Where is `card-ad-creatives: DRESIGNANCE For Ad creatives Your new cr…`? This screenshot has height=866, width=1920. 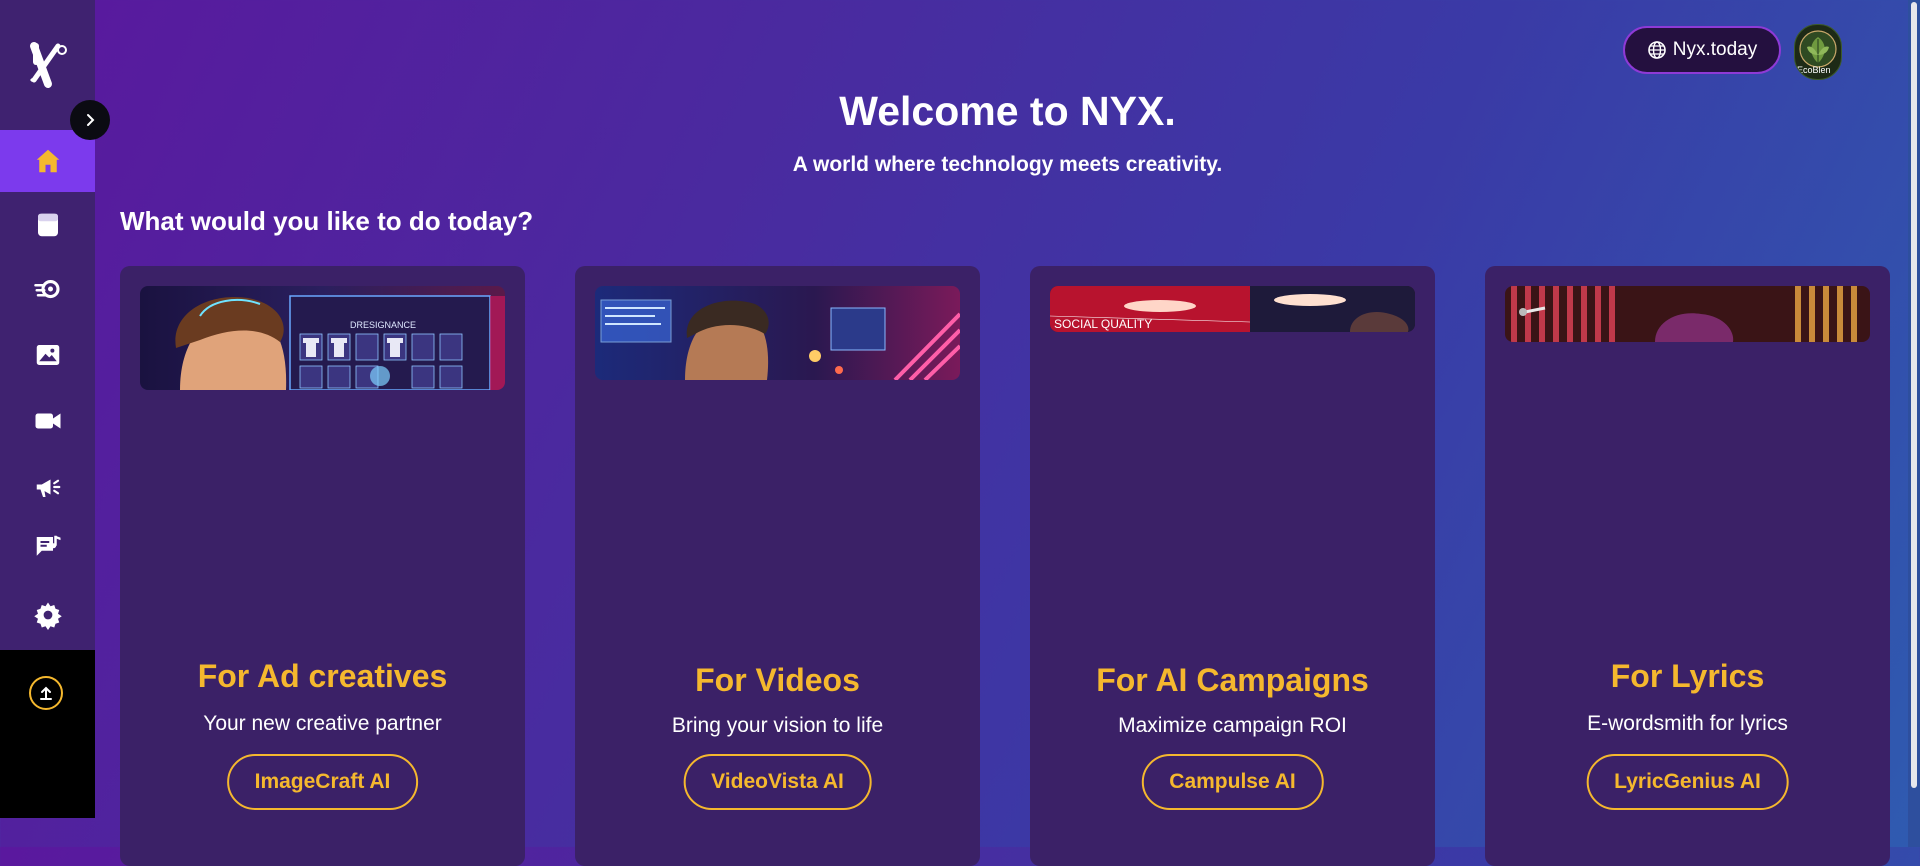
card-ad-creatives: DRESIGNANCE For Ad creatives Your new cr… is located at coordinates (322, 566).